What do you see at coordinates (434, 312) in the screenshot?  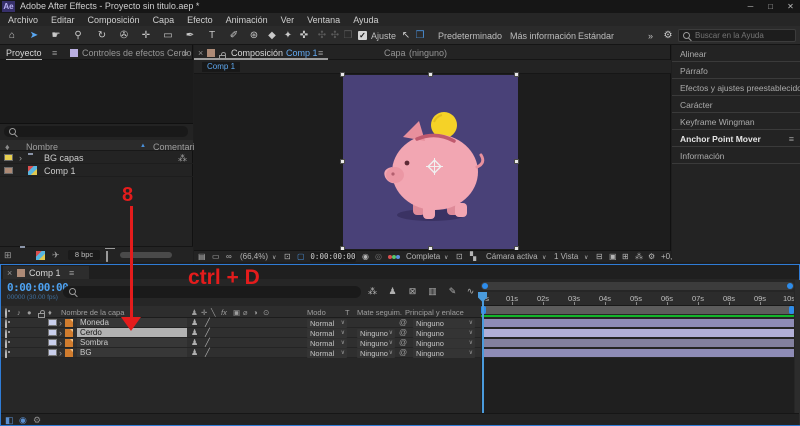 I see `column-principal-y-enlace: Principal y enlace` at bounding box center [434, 312].